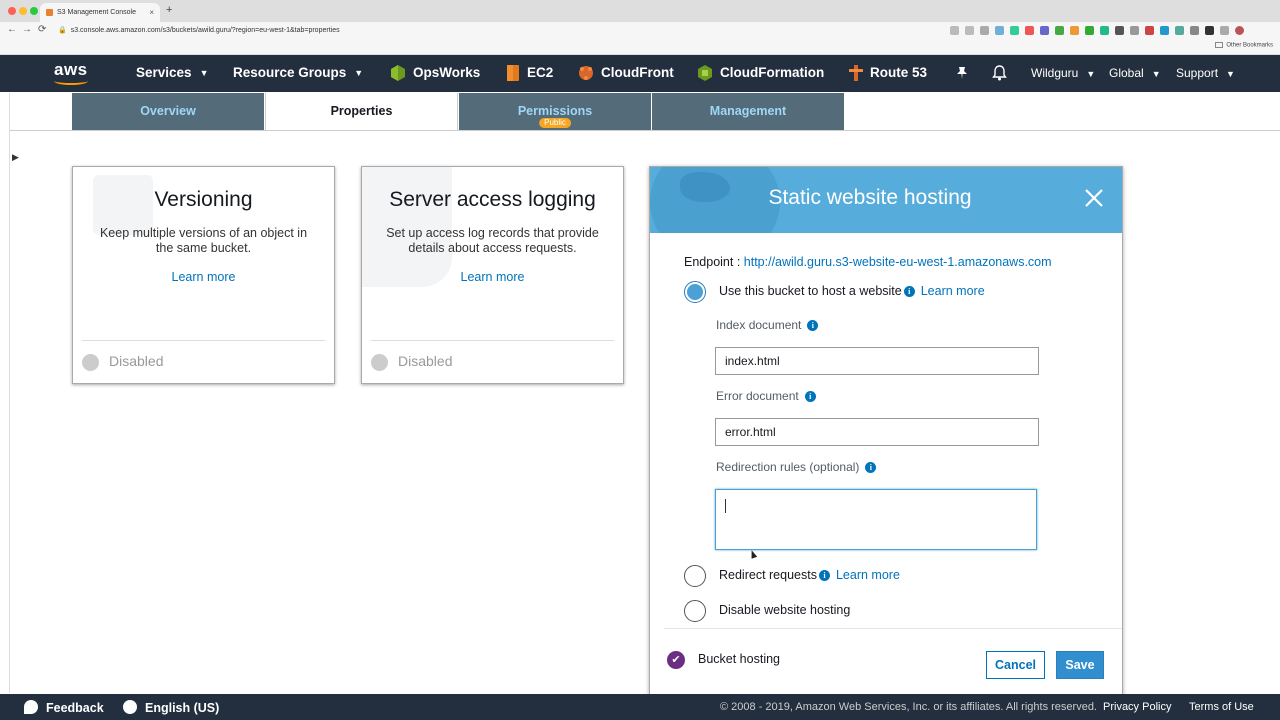 The image size is (1280, 720). Describe the element at coordinates (969, 30) in the screenshot. I see `star-icon` at that location.